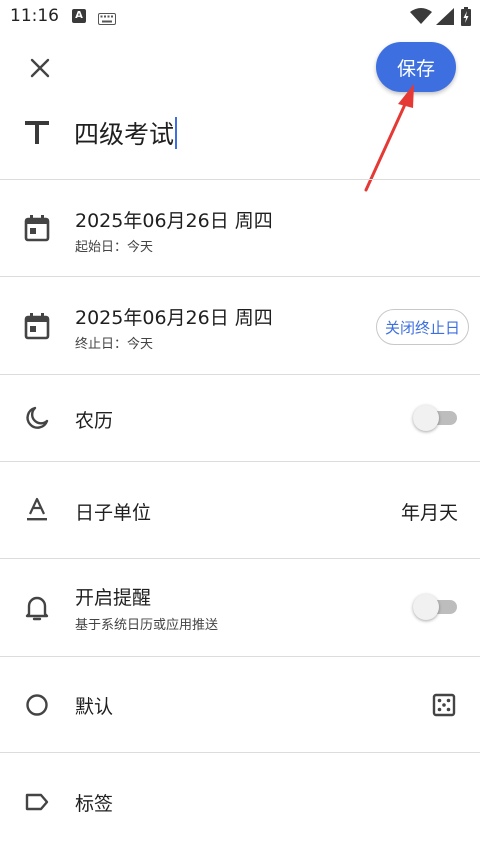  What do you see at coordinates (422, 327) in the screenshot?
I see `close-end-date-button: 关闭终止日` at bounding box center [422, 327].